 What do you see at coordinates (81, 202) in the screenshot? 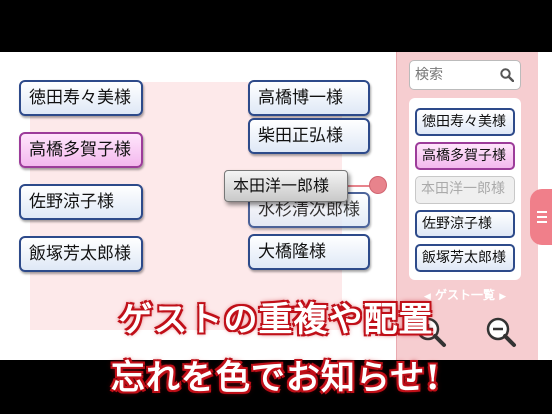
I see `seat-card: 佐野涼子様` at bounding box center [81, 202].